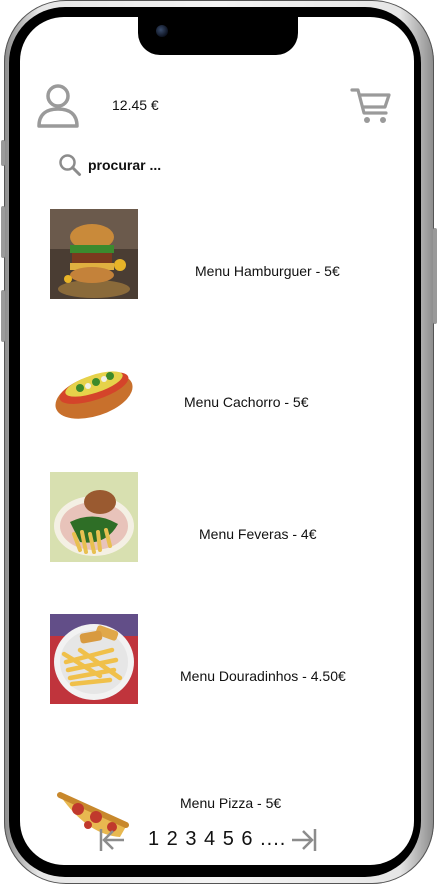 The image size is (438, 886). Describe the element at coordinates (218, 36) in the screenshot. I see `notch` at that location.